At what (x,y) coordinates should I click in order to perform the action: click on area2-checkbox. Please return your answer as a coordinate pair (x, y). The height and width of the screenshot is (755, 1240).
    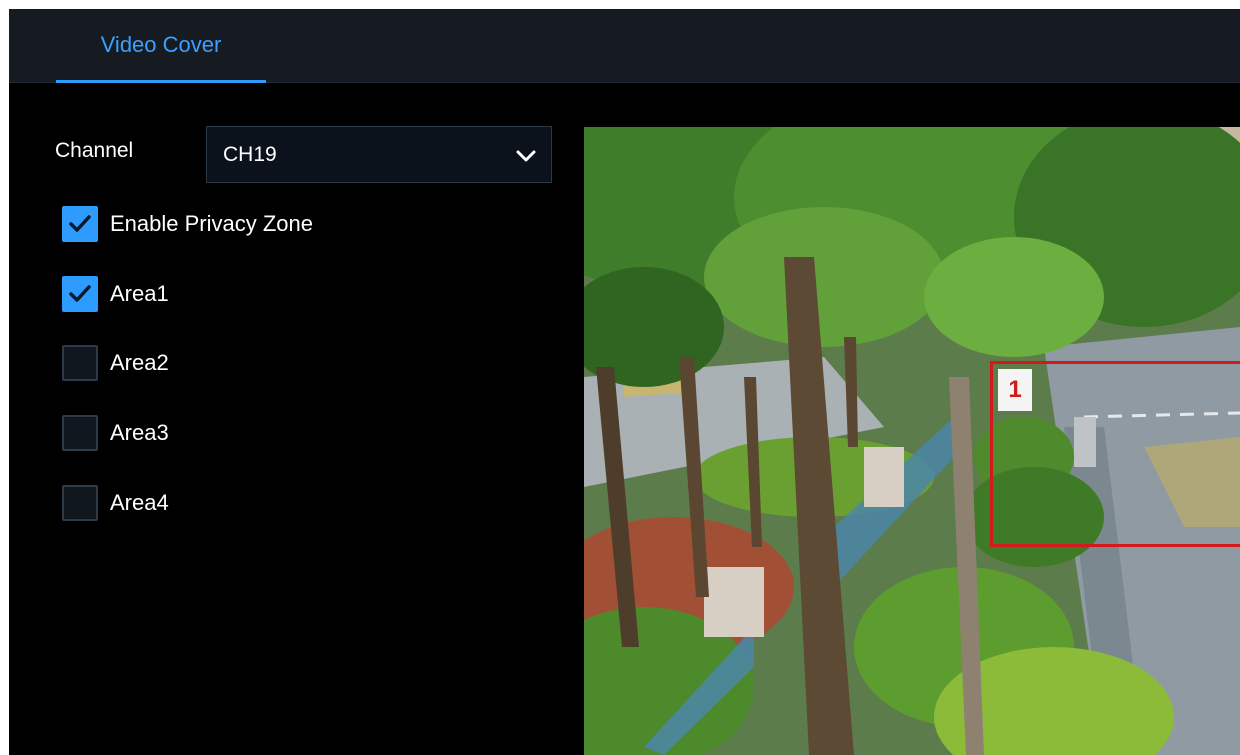
    Looking at the image, I should click on (80, 363).